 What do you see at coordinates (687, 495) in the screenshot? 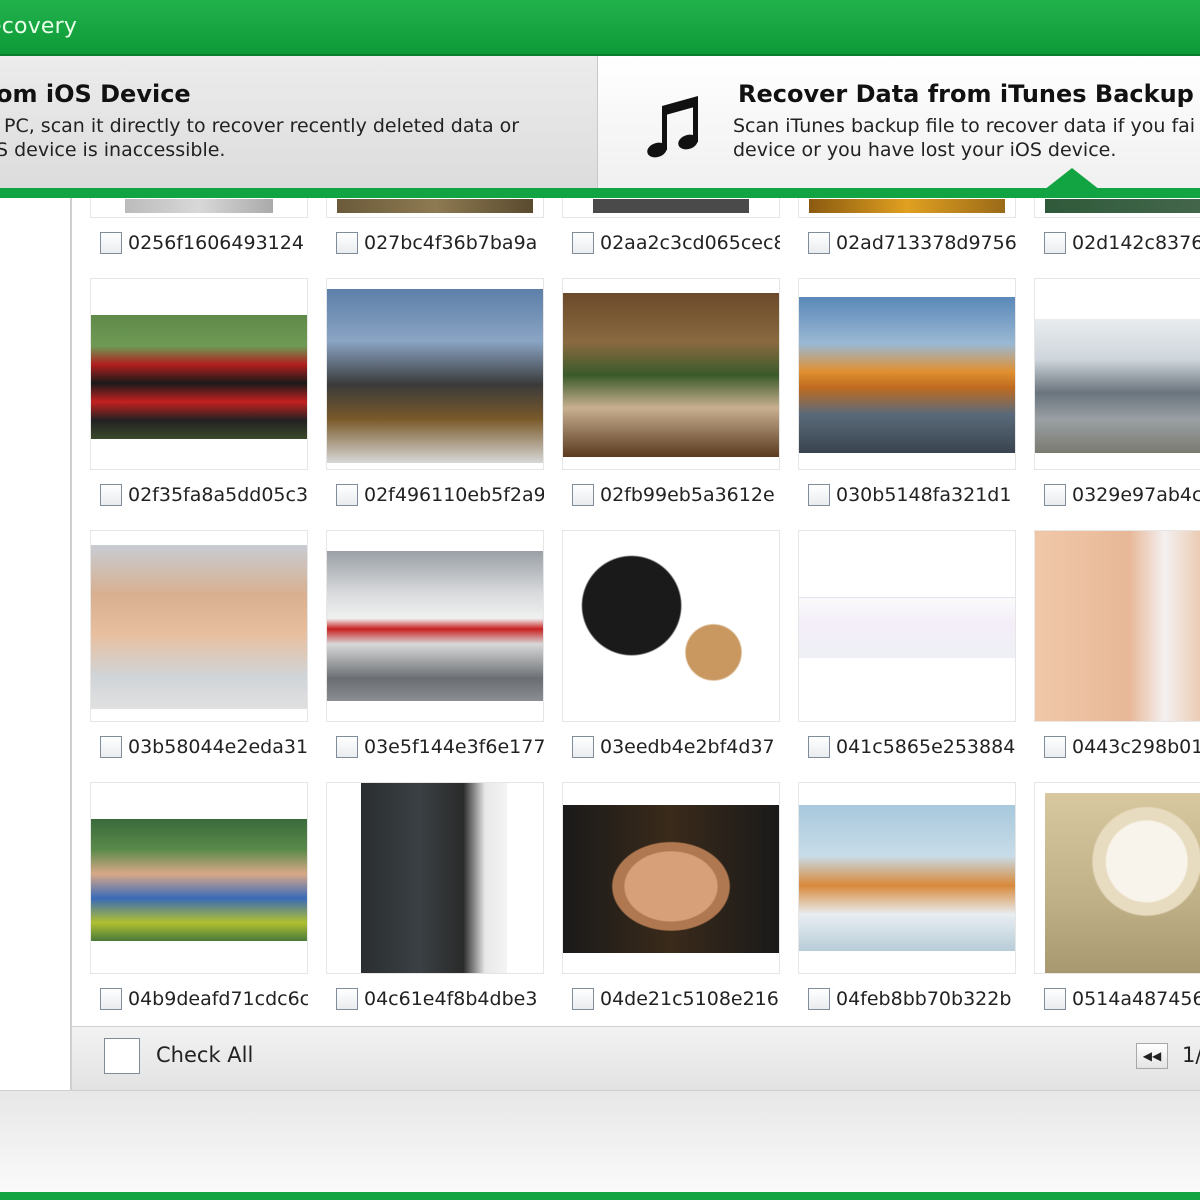
I see `photo-filename: 02fb99eb5a3612e` at bounding box center [687, 495].